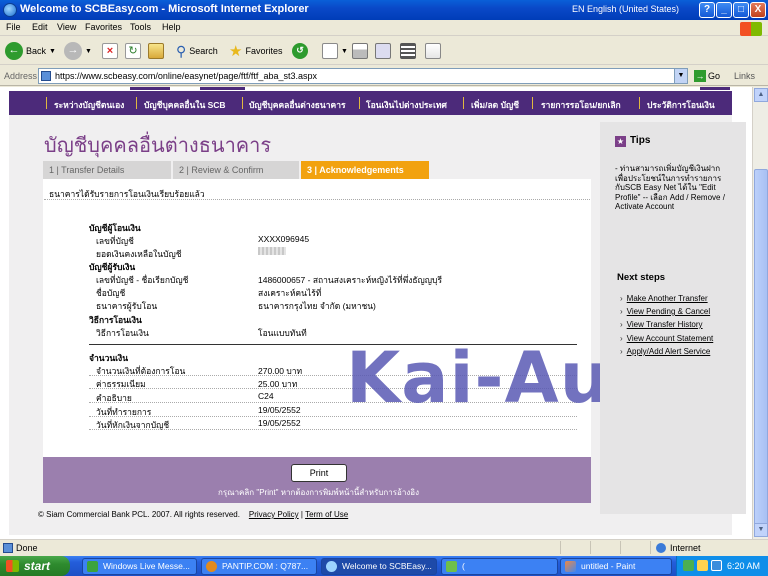 The height and width of the screenshot is (576, 768). Describe the element at coordinates (112, 267) in the screenshot. I see `to-account-heading: บัญชีผู้รับเงิน` at that location.